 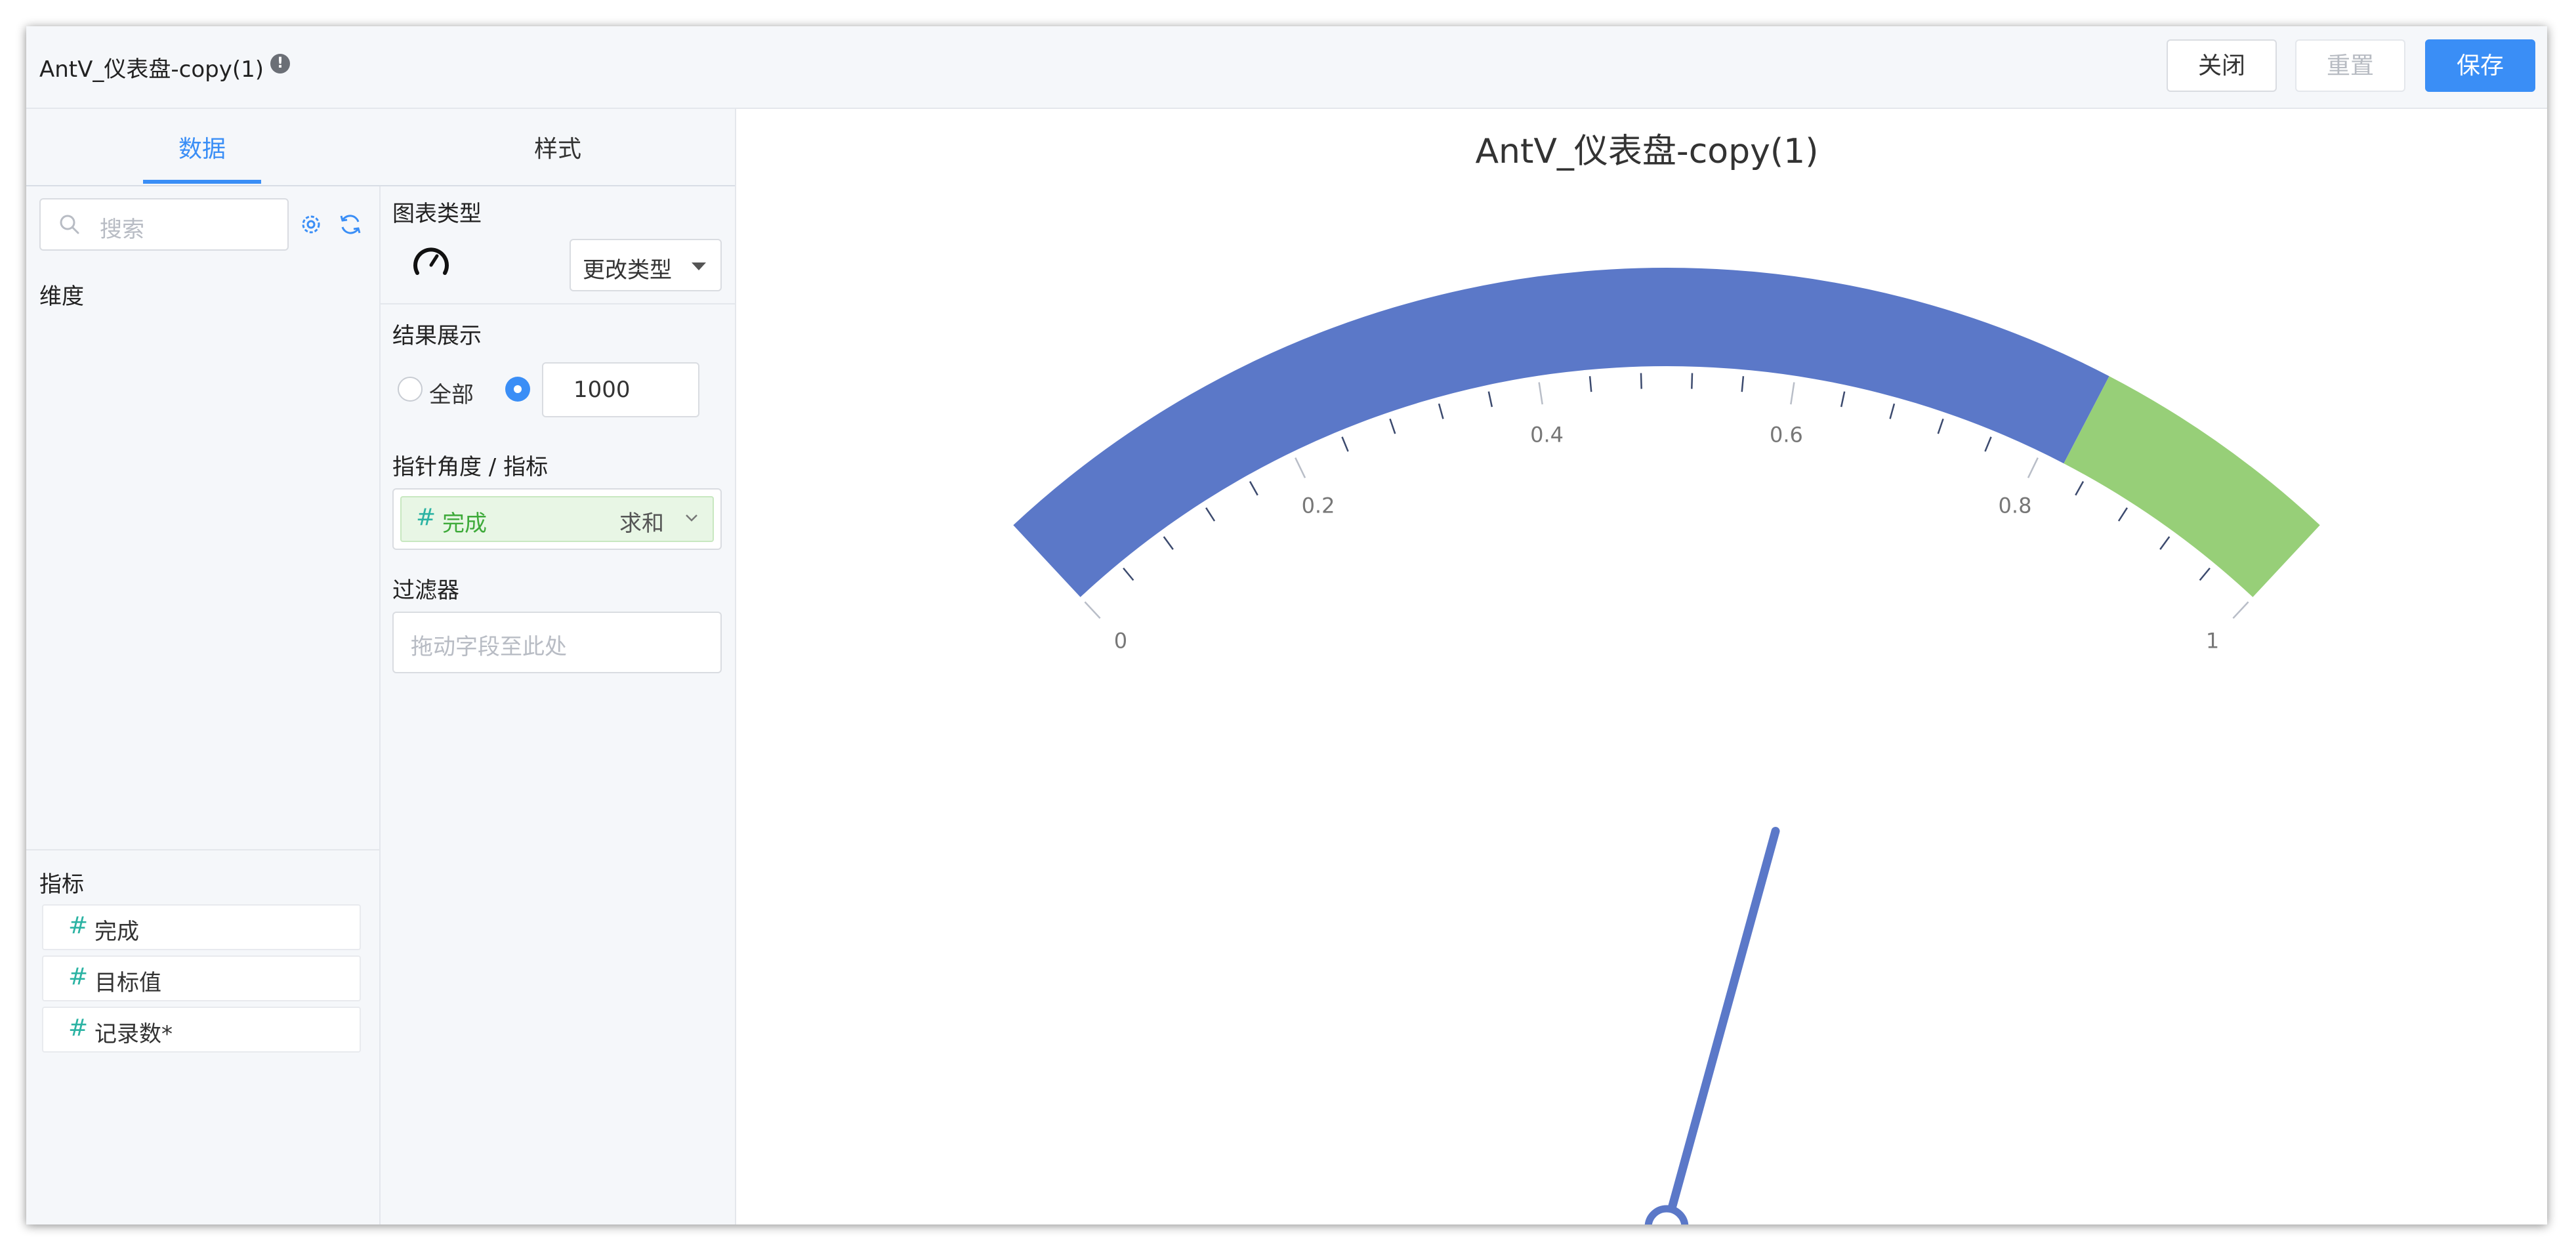 I want to click on result-limit-value: 1000, so click(x=602, y=390).